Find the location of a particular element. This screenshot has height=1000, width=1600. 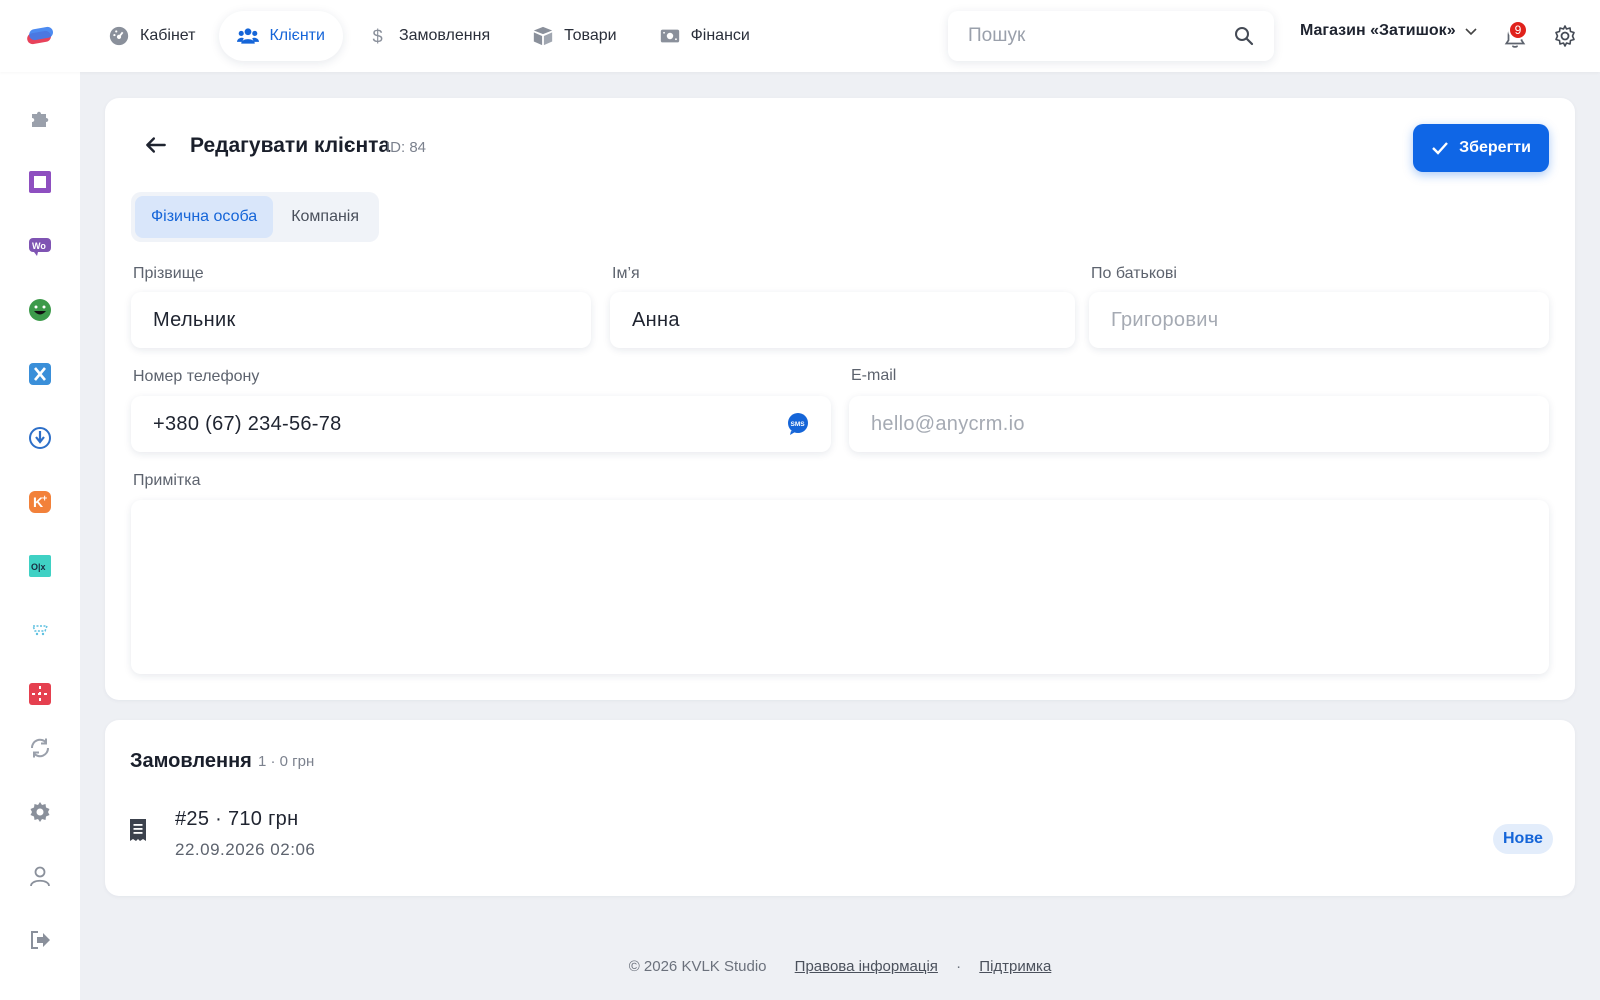

app-logo is located at coordinates (40, 36).